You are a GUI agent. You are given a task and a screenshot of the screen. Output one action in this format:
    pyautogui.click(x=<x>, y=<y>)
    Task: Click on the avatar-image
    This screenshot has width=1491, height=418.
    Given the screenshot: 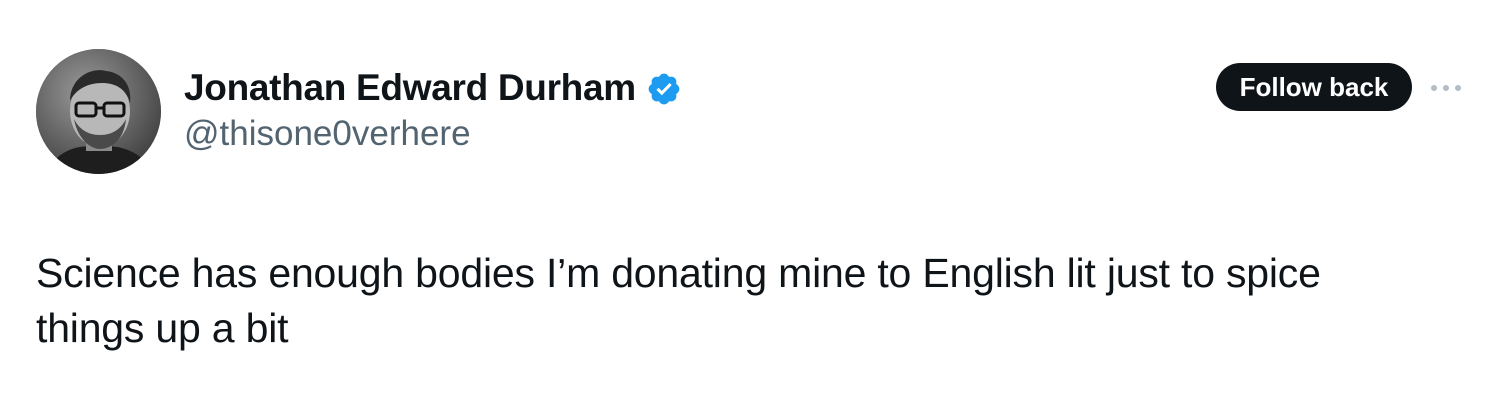 What is the action you would take?
    pyautogui.click(x=98, y=111)
    